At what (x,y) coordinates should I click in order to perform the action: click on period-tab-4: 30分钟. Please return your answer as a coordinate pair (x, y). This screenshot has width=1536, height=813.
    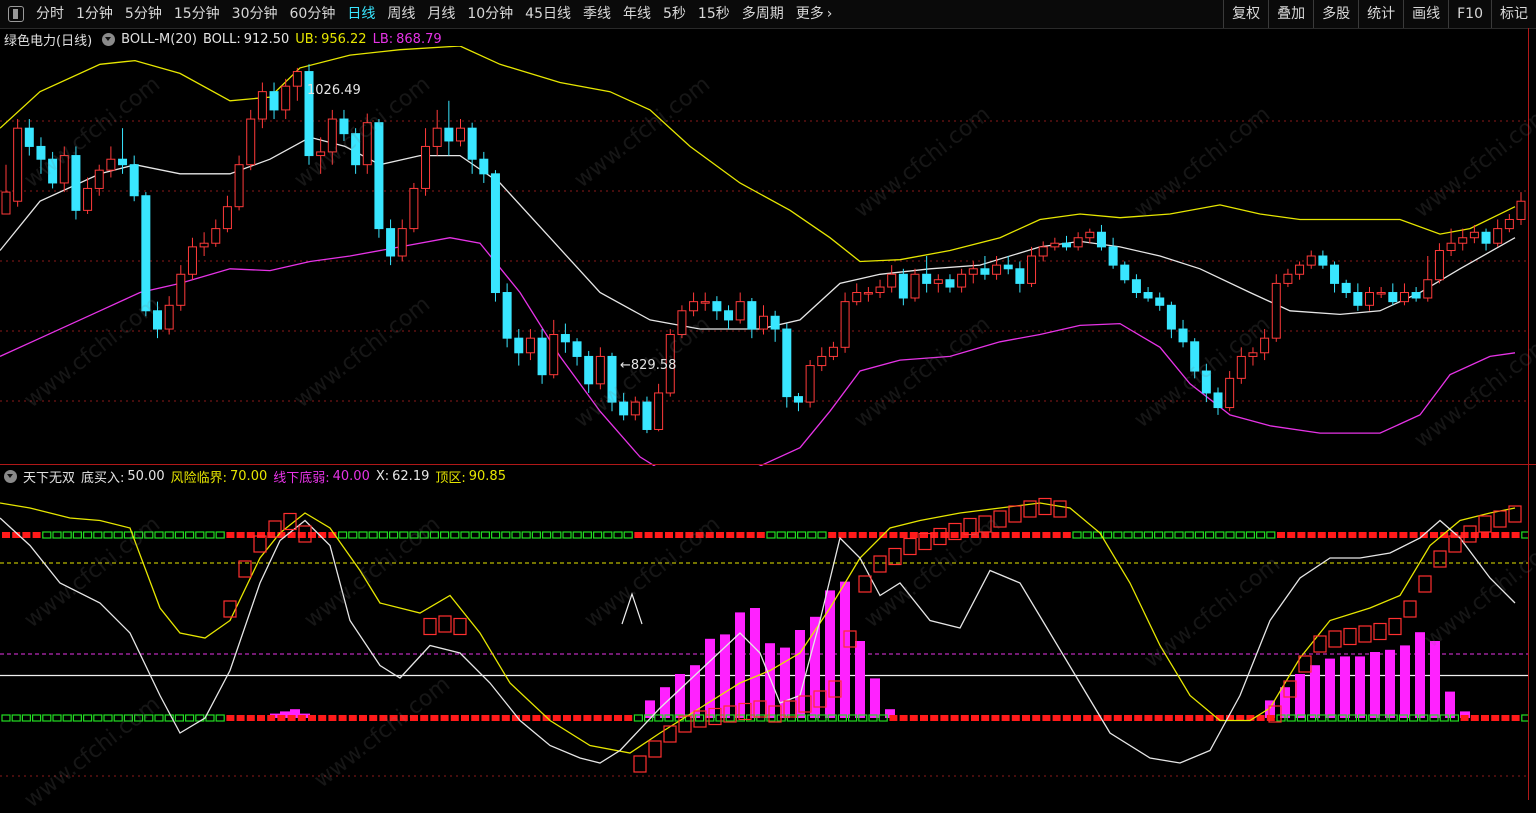
    Looking at the image, I should click on (255, 14).